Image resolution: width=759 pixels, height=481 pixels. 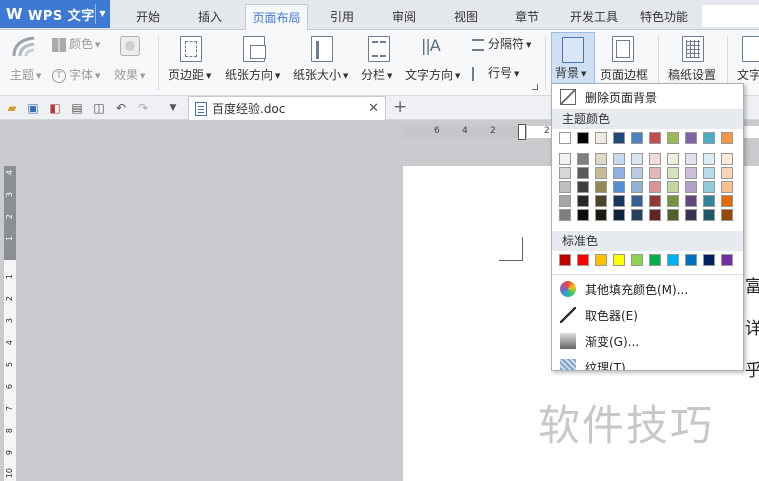 I want to click on margins-button: 页边距 ▼, so click(x=189, y=74).